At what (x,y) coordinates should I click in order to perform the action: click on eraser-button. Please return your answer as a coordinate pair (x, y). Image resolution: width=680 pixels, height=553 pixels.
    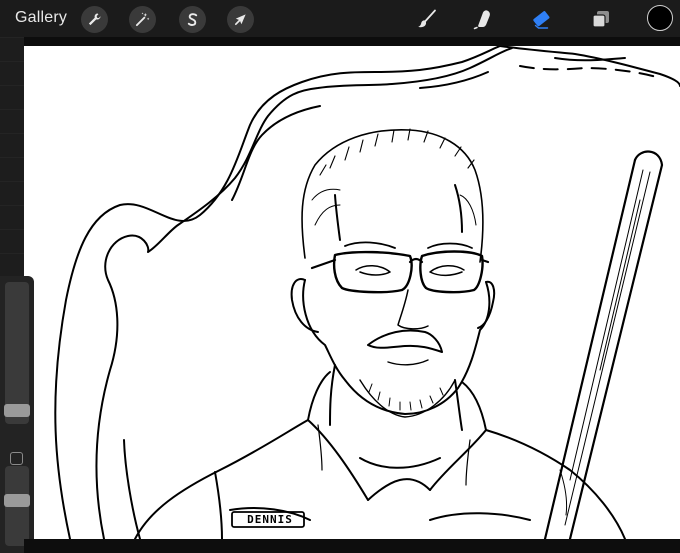
    Looking at the image, I should click on (541, 19).